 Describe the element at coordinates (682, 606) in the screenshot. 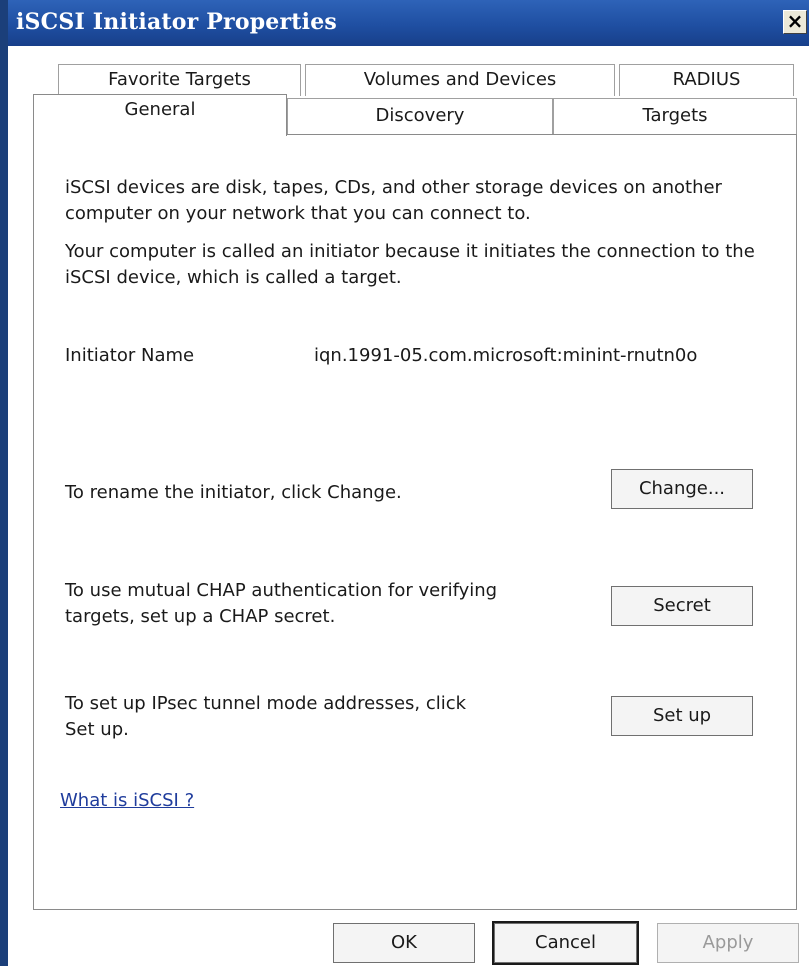

I see `secret-button: Secret` at that location.